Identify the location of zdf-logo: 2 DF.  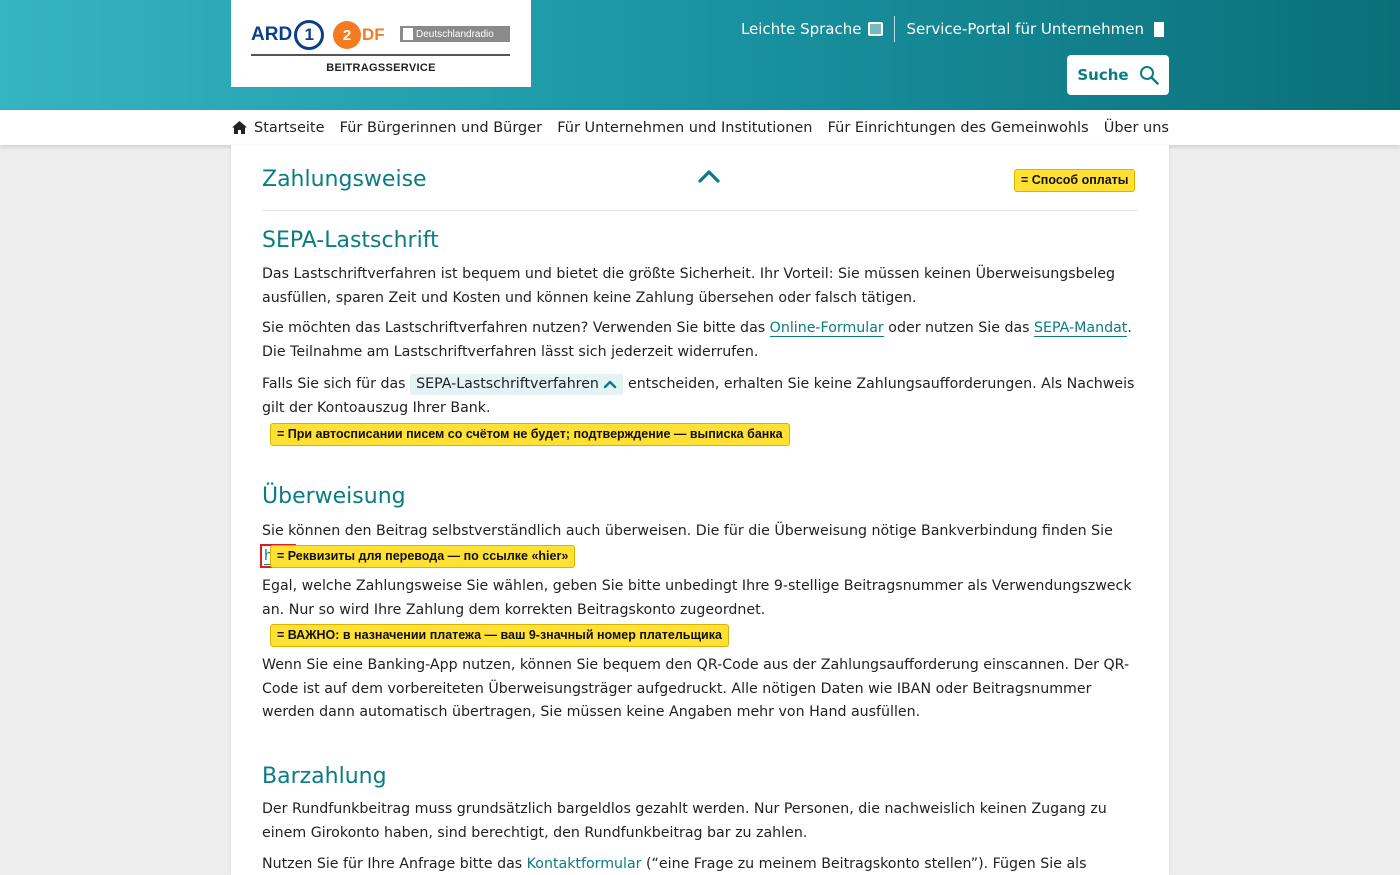
(359, 35).